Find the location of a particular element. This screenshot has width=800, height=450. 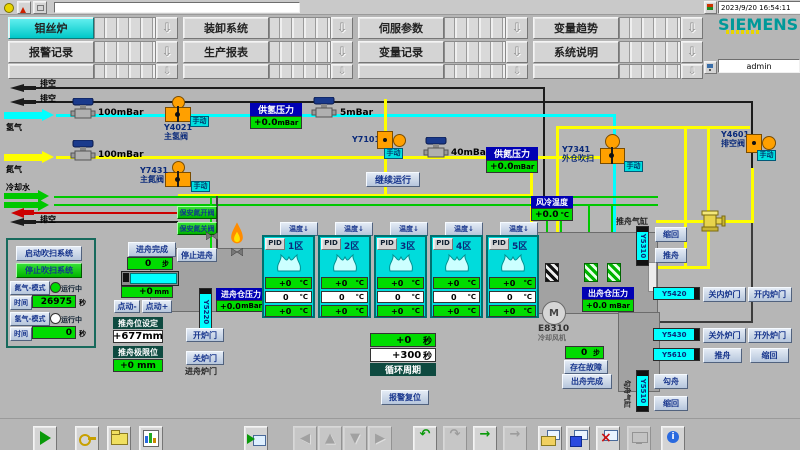

redo-button: ↷ is located at coordinates (455, 438).